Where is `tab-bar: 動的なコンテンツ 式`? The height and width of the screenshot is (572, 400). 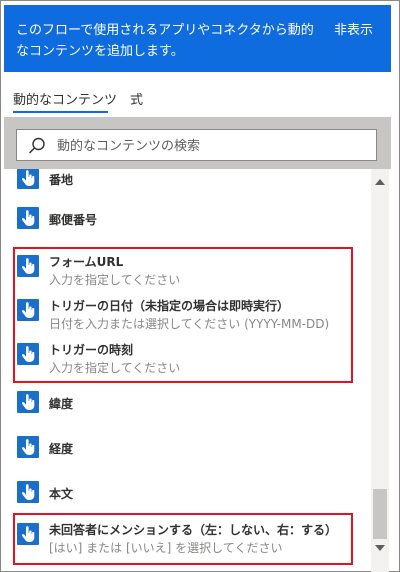
tab-bar: 動的なコンテンツ 式 is located at coordinates (200, 97).